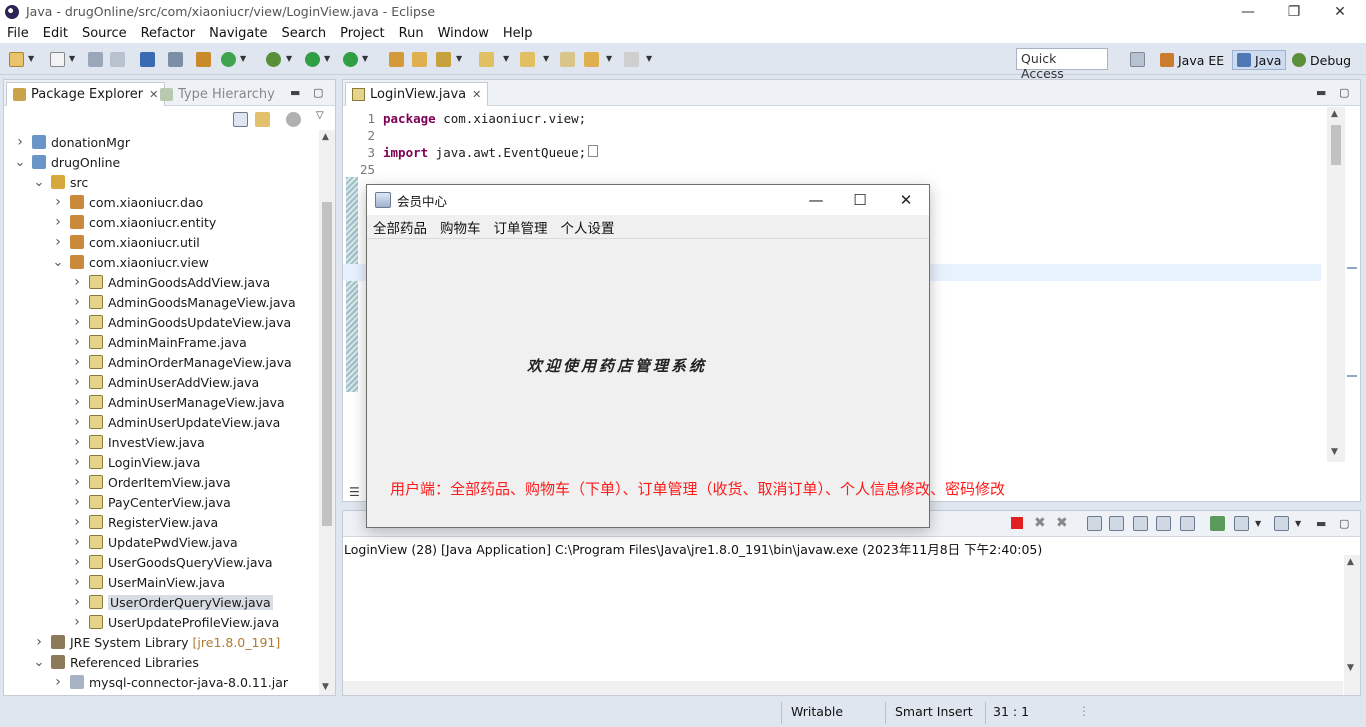  Describe the element at coordinates (1336, 284) in the screenshot. I see `editor-scrollbar: ▲ ▼` at that location.